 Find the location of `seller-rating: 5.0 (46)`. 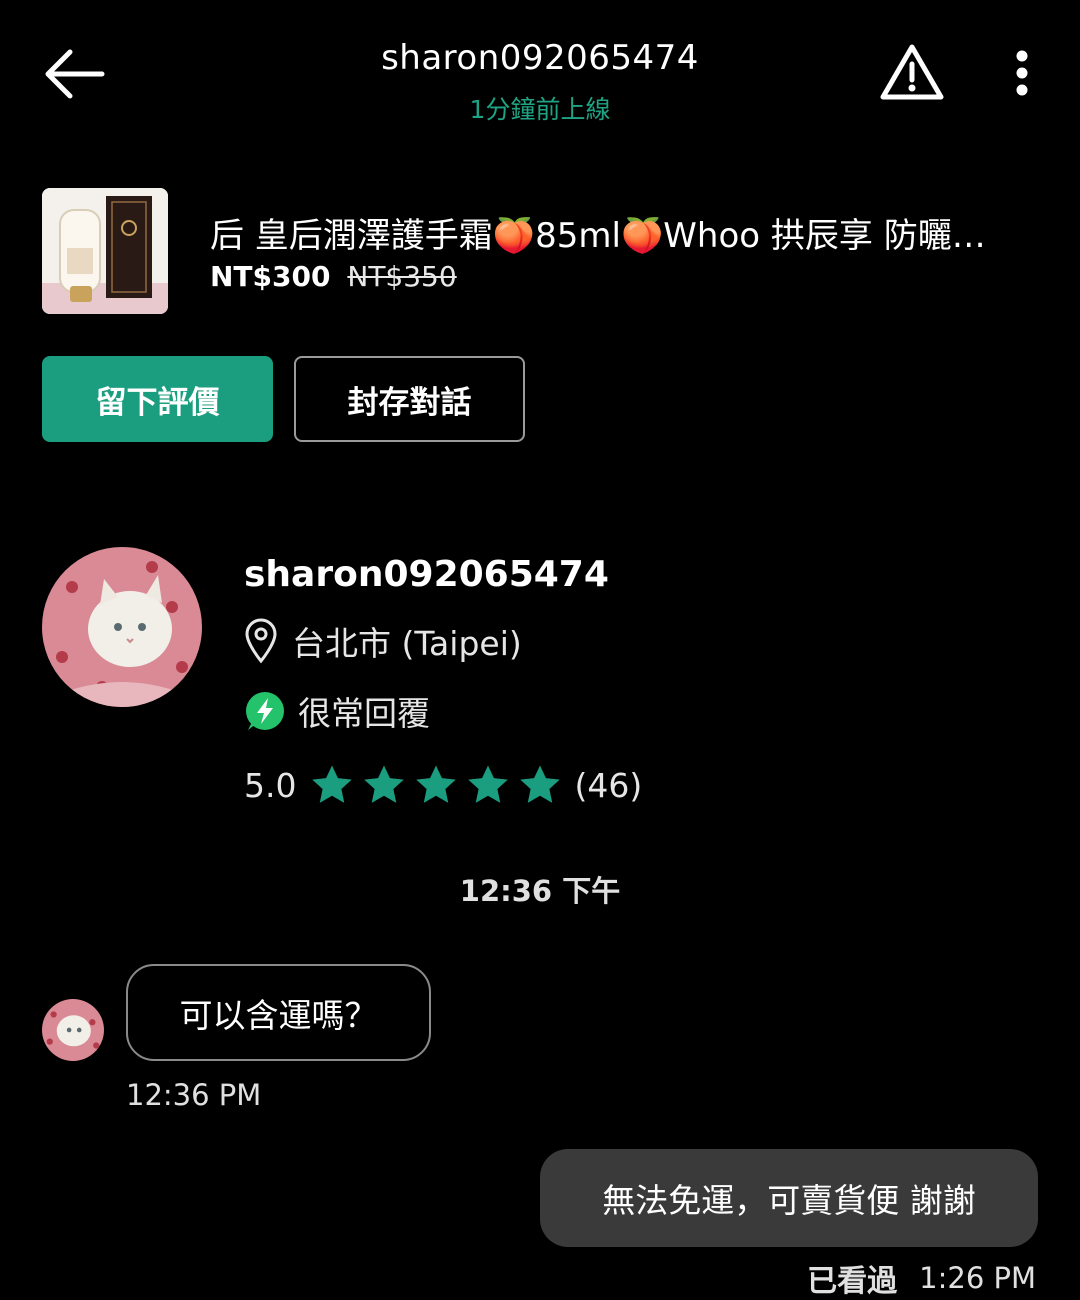

seller-rating: 5.0 (46) is located at coordinates (443, 785).